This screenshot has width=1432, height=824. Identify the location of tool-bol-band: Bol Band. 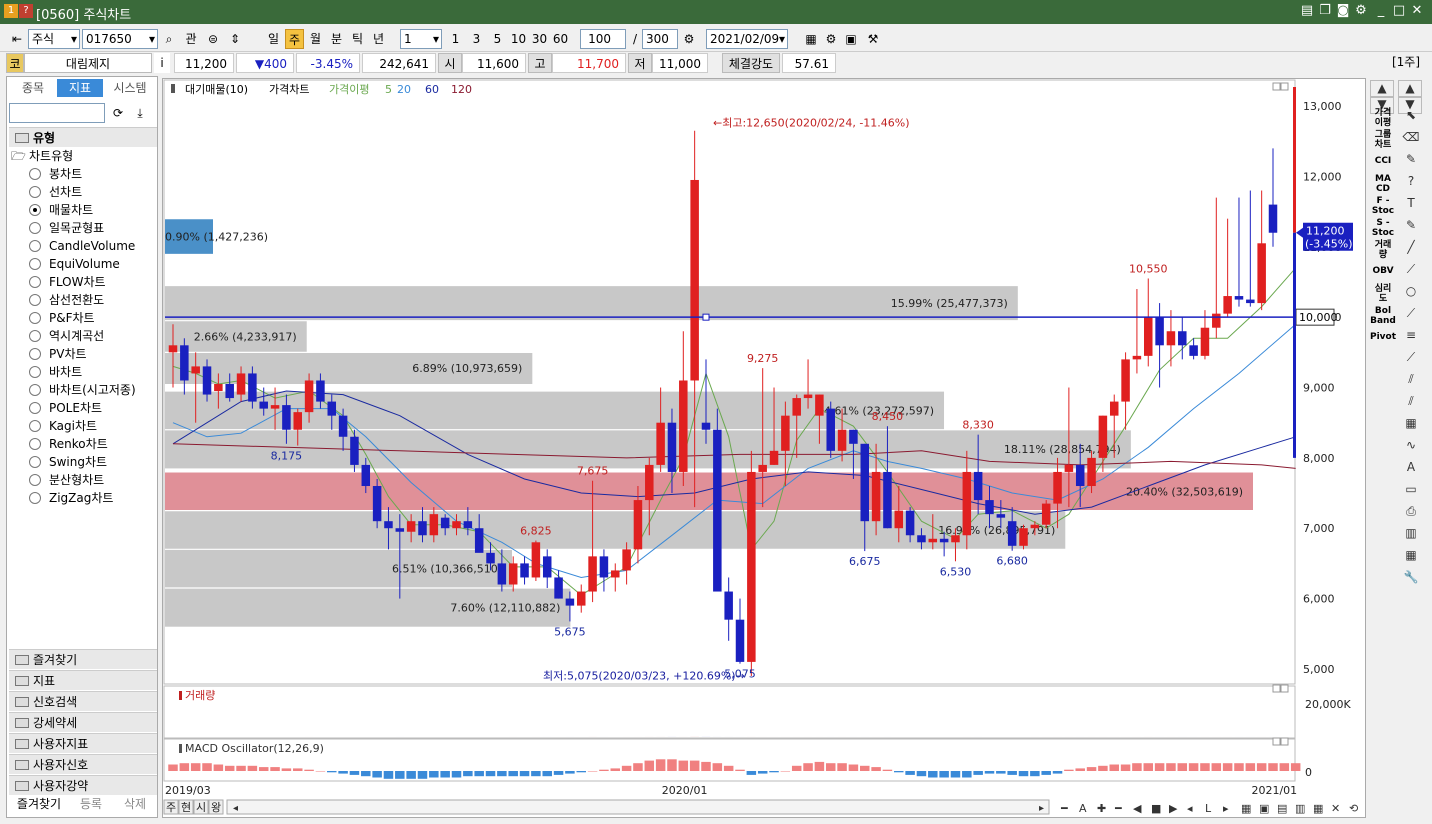
(1383, 316).